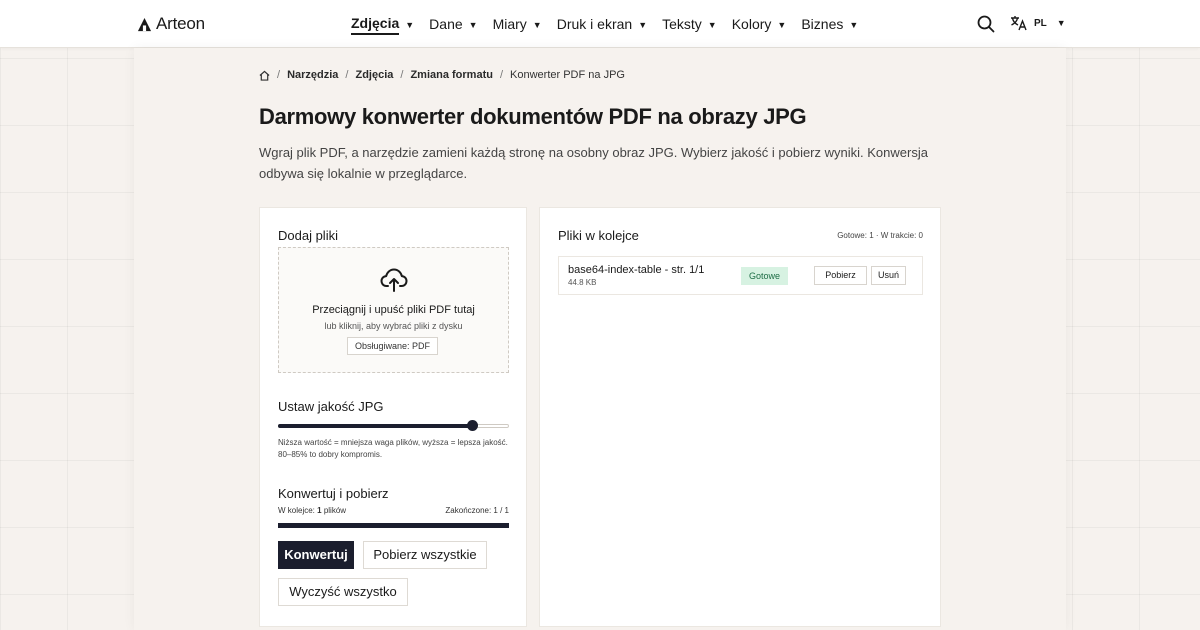 The height and width of the screenshot is (630, 1200). Describe the element at coordinates (382, 25) in the screenshot. I see `nav-item-zdjecia: Zdjęcia ▼` at that location.